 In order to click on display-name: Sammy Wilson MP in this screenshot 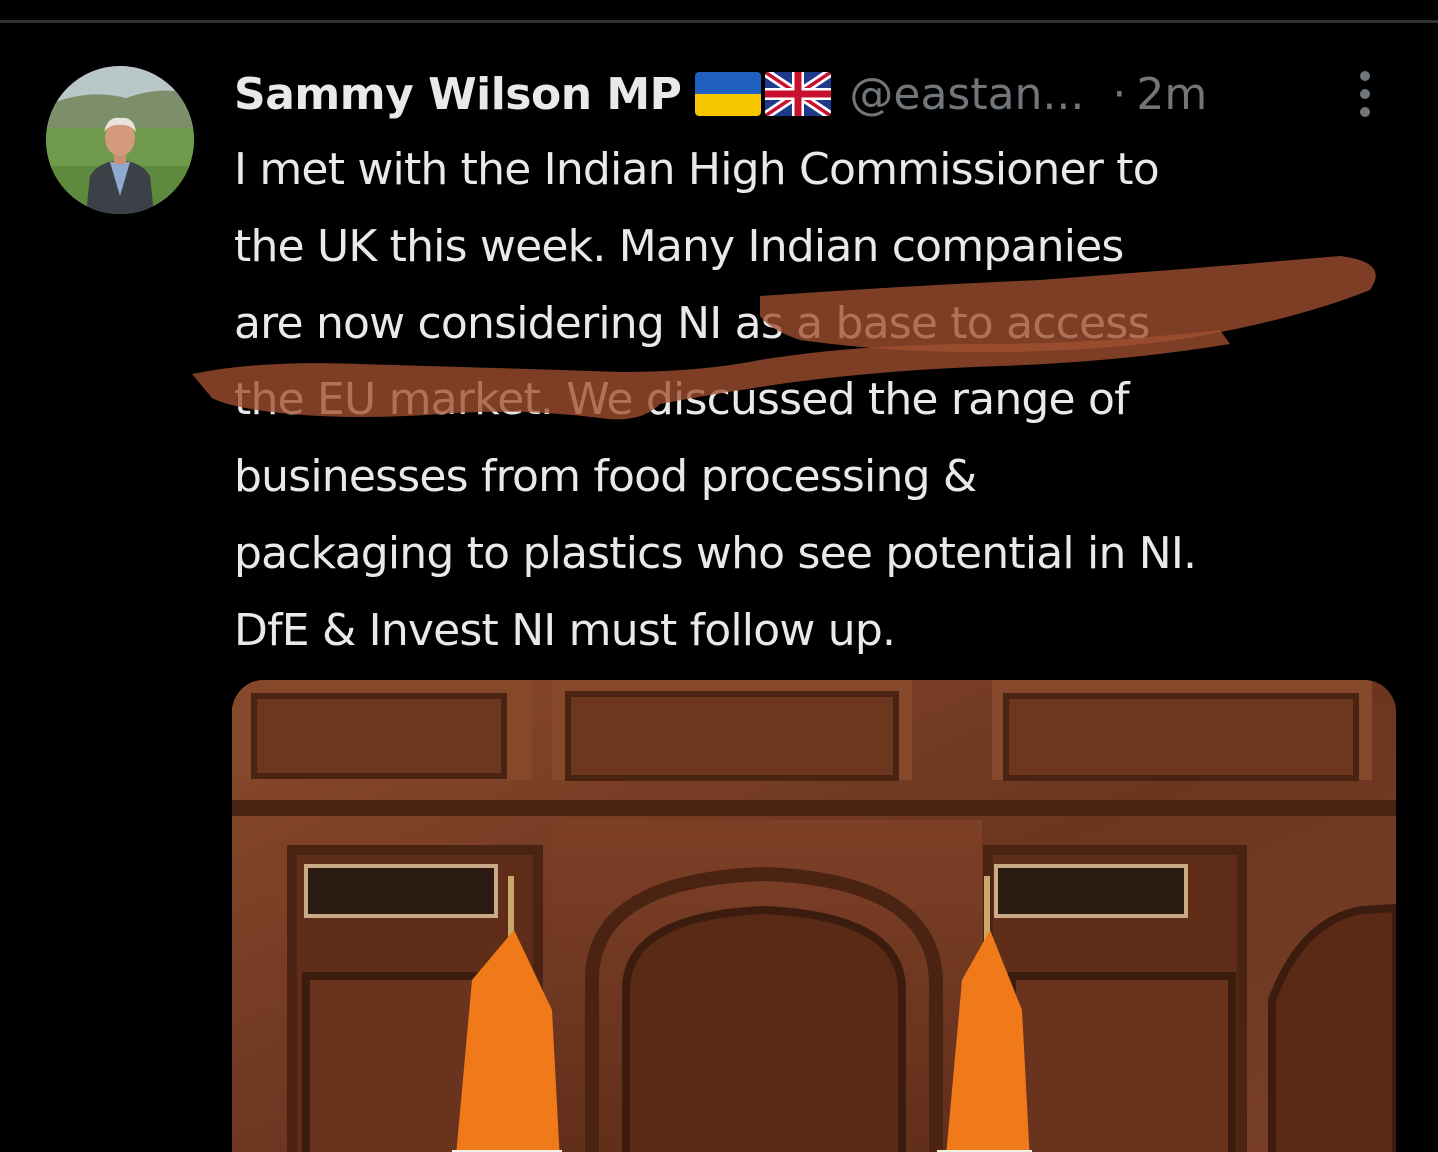, I will do `click(458, 94)`.